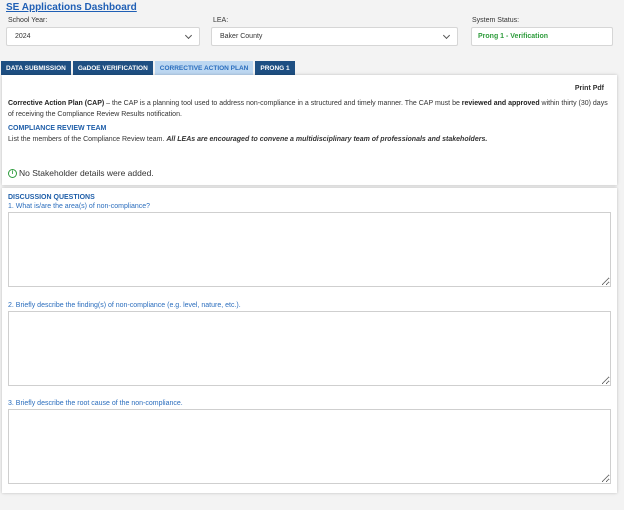 Image resolution: width=624 pixels, height=510 pixels. I want to click on school-year-select: 2024, so click(103, 36).